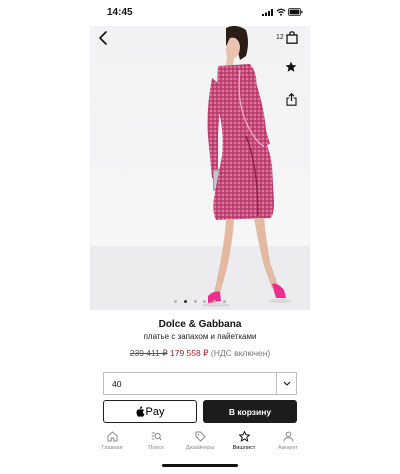 The height and width of the screenshot is (474, 400). I want to click on product-subtitle: платье с запахом и пайетками, so click(200, 336).